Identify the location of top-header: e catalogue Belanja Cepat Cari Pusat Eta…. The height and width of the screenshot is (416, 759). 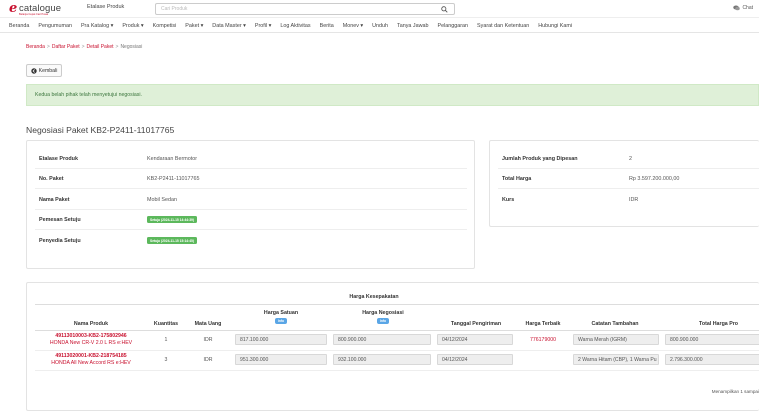
(379, 9).